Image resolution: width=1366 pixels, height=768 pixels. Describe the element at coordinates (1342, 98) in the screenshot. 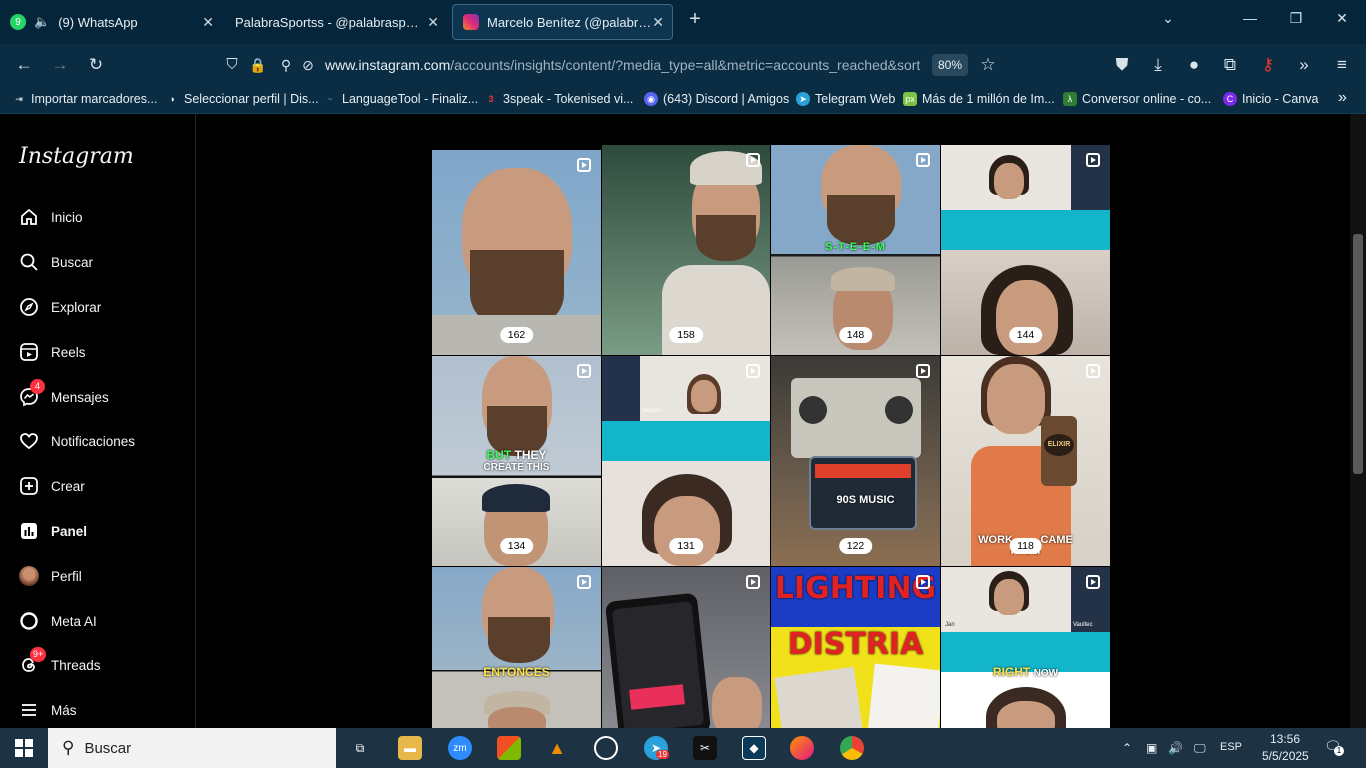

I see `bookmarks-overflow-icon: »` at that location.